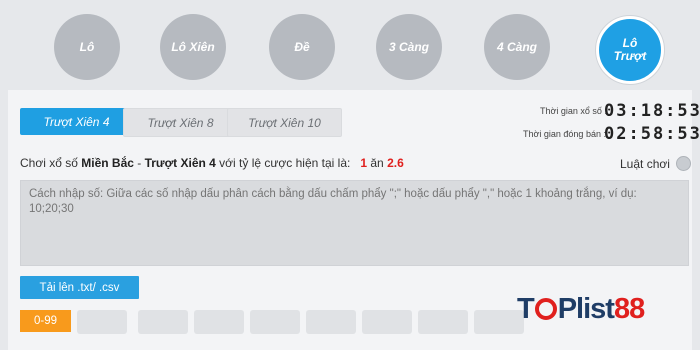 The width and height of the screenshot is (700, 350). I want to click on info-middle: với tỷ lệ cược hiện tại là:, so click(283, 163).